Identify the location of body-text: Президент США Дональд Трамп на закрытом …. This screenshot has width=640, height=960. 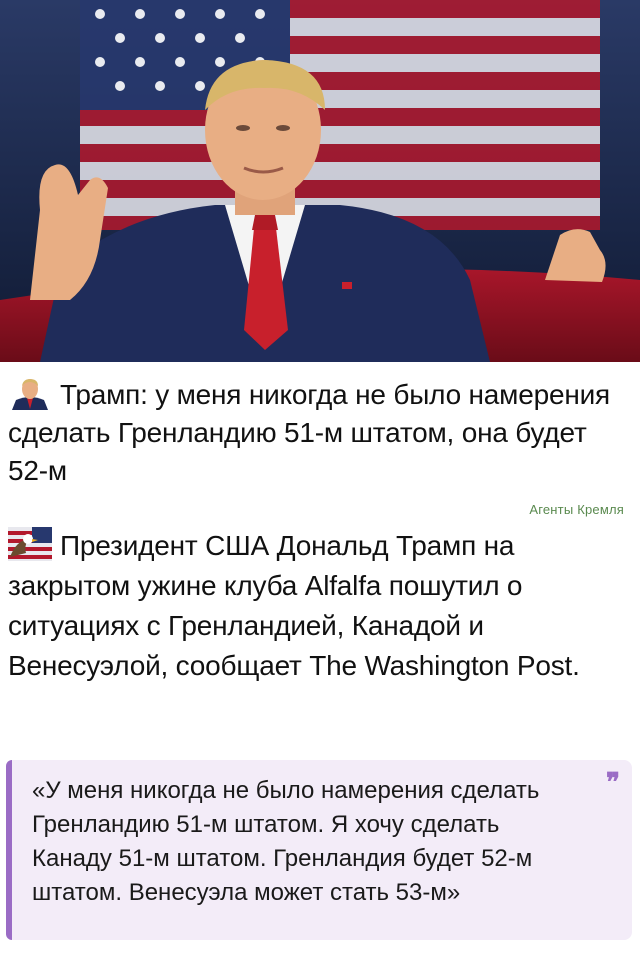
(294, 605).